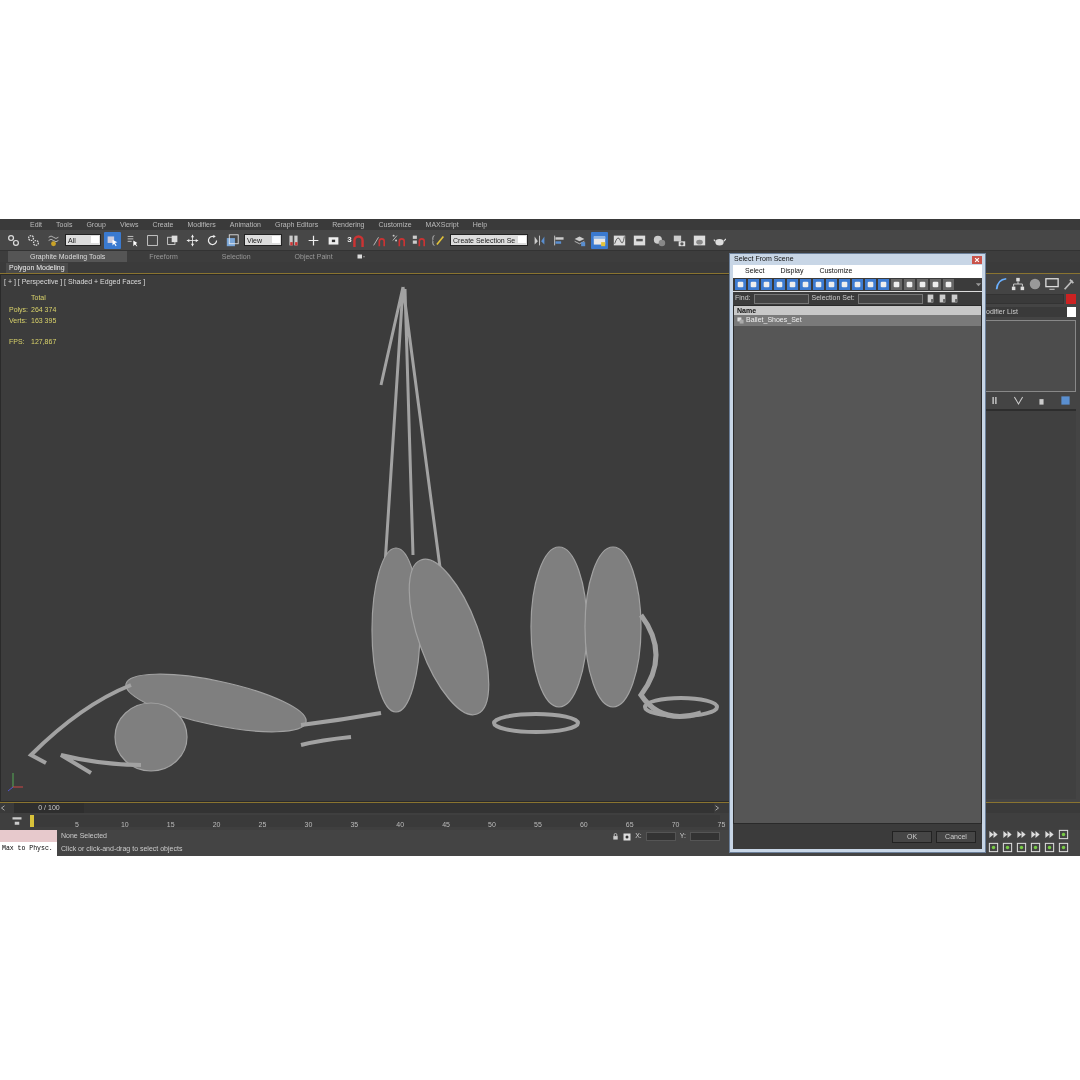 The width and height of the screenshot is (1080, 1080). Describe the element at coordinates (28, 836) in the screenshot. I see `script-listener-field` at that location.